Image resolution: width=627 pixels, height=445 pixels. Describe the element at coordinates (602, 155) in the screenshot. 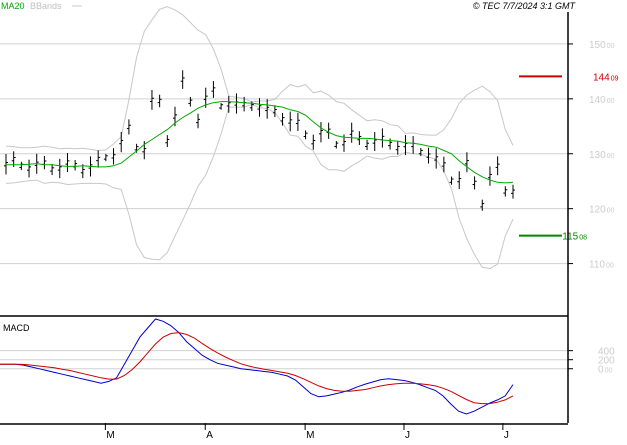

I see `price-tick-label: 13000` at that location.